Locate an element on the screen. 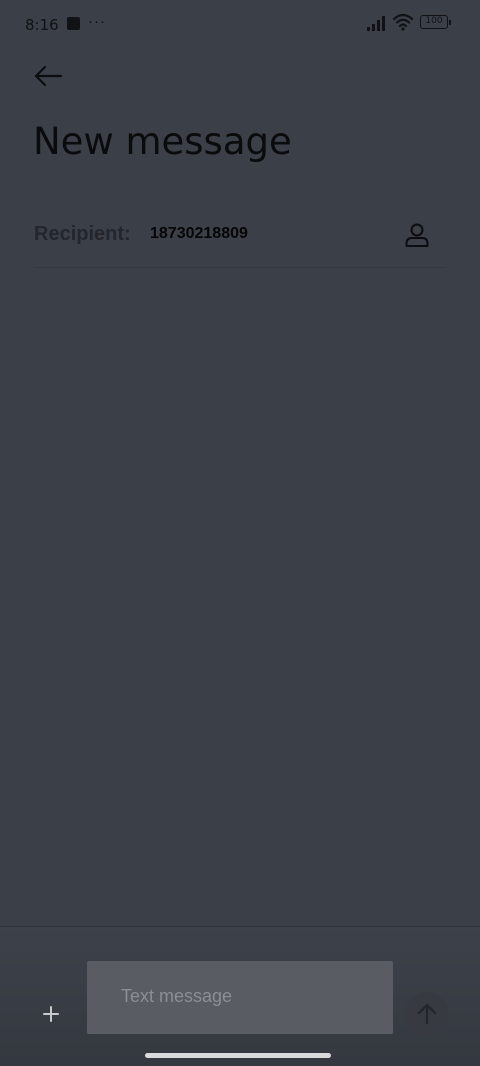  person-icon is located at coordinates (417, 235).